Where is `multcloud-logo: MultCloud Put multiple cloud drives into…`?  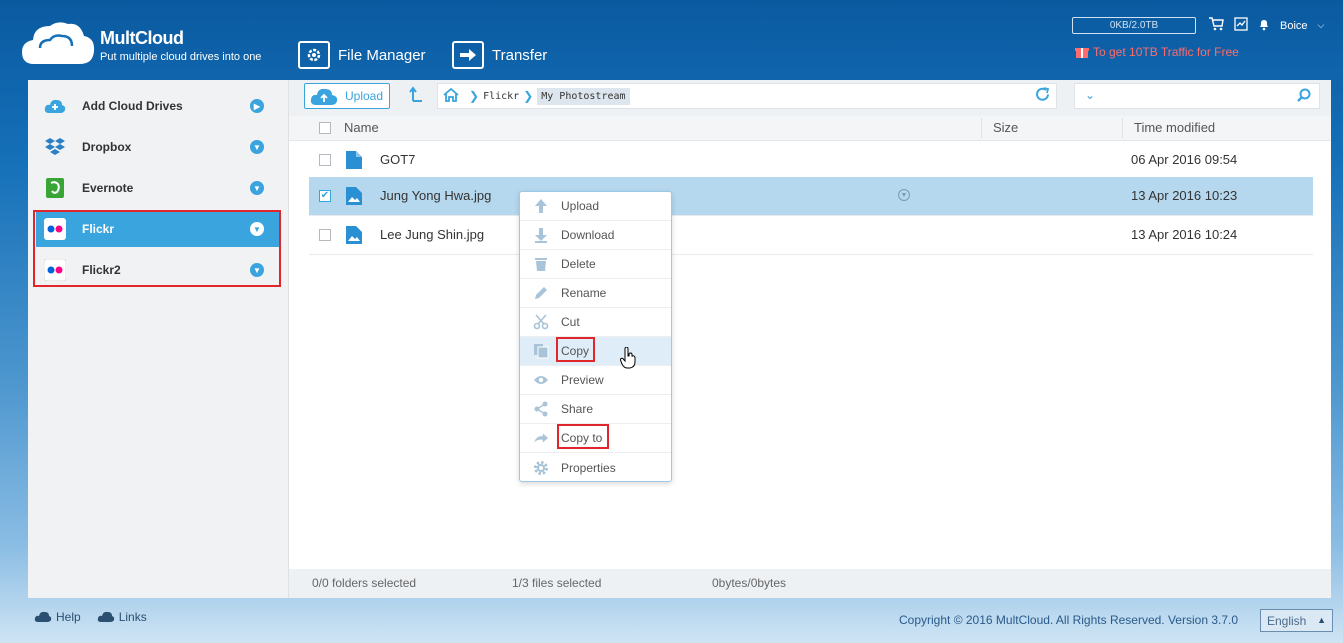 multcloud-logo: MultCloud Put multiple cloud drives into… is located at coordinates (150, 44).